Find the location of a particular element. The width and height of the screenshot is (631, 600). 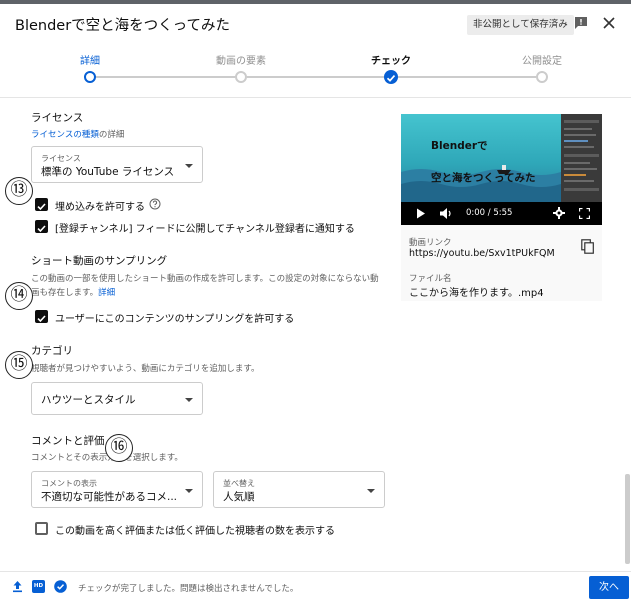

panel-lines is located at coordinates (581, 155).